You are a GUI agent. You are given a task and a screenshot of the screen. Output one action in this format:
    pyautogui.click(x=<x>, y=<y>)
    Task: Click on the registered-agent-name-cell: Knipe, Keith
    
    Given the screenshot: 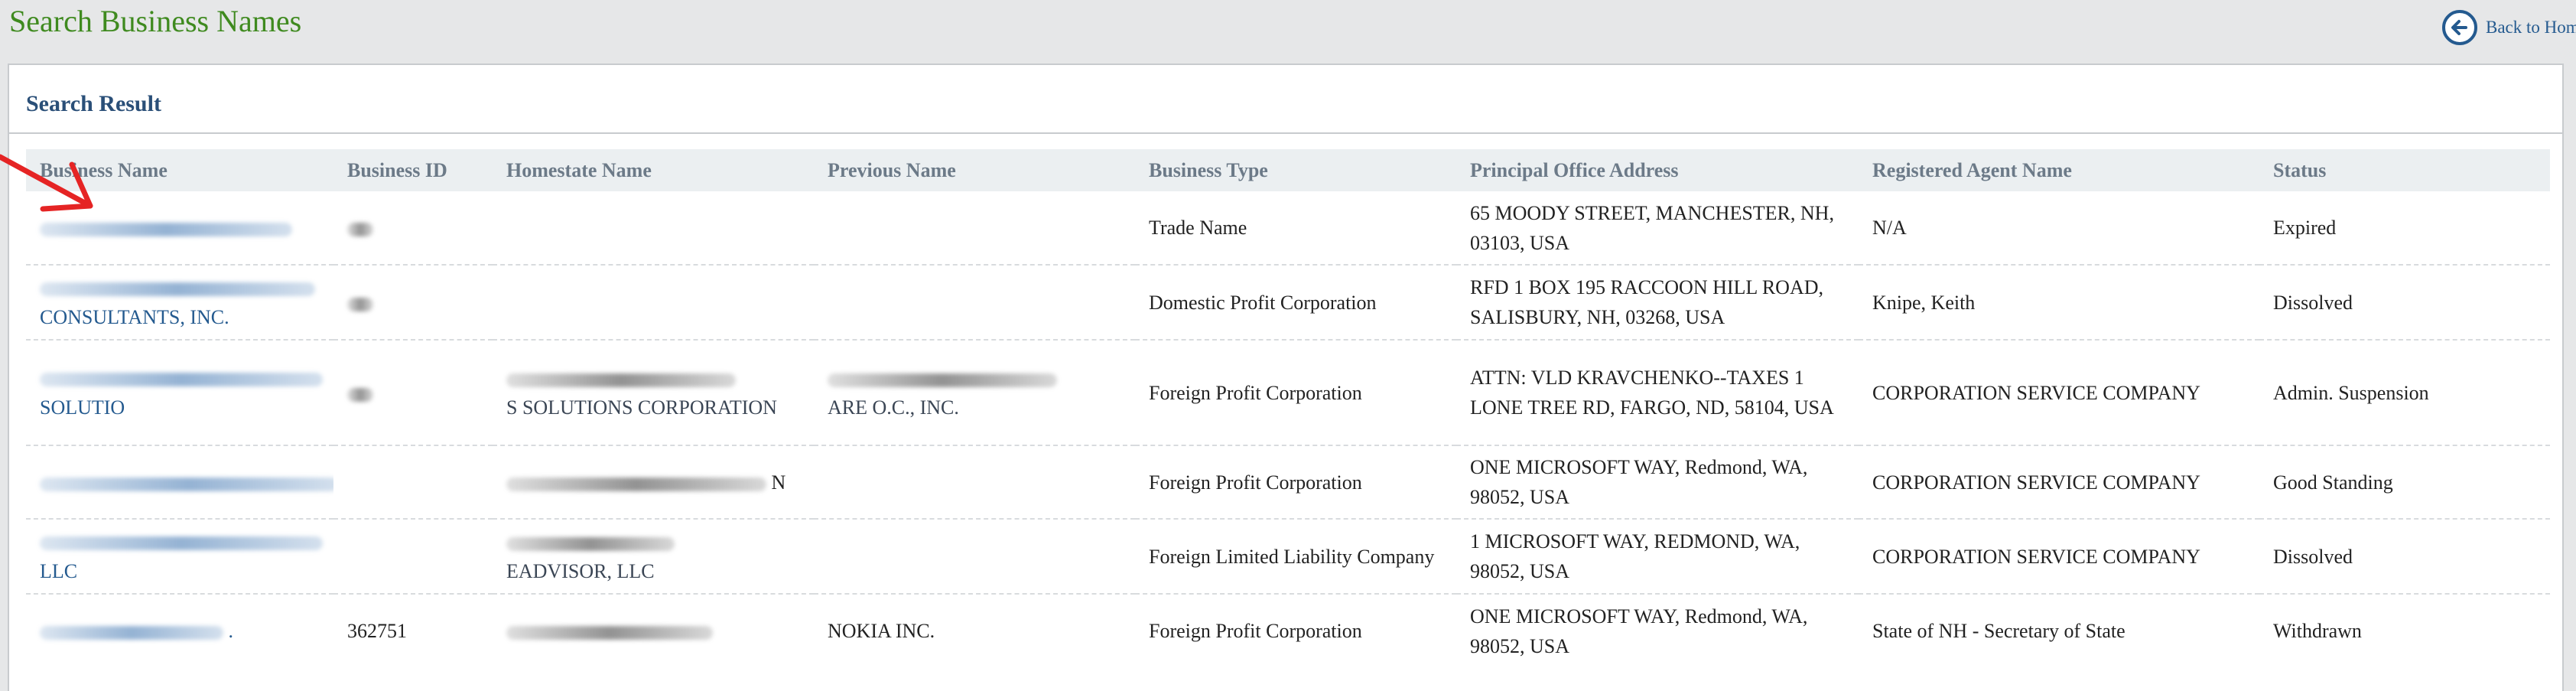 What is the action you would take?
    pyautogui.click(x=2059, y=303)
    